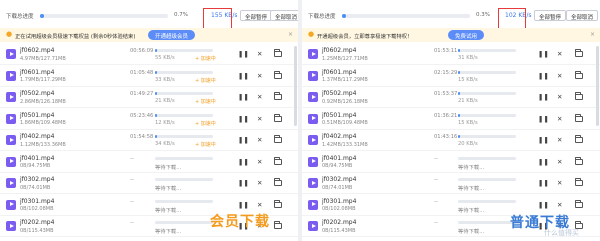 The image size is (600, 241). Describe the element at coordinates (43, 144) in the screenshot. I see `file-size: 1.12MB/133.36MB` at that location.